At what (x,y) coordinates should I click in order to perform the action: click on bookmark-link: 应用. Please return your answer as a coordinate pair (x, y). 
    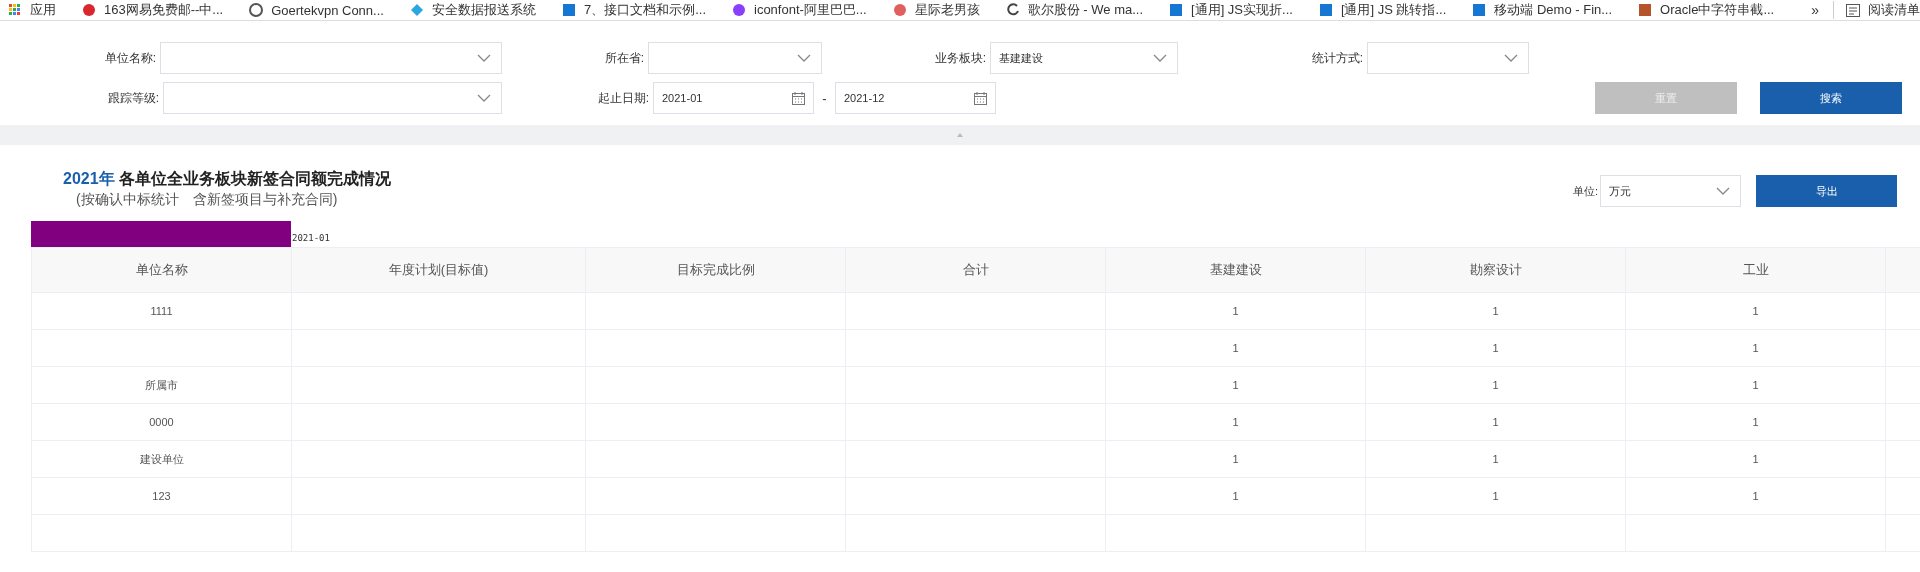
    Looking at the image, I should click on (43, 10).